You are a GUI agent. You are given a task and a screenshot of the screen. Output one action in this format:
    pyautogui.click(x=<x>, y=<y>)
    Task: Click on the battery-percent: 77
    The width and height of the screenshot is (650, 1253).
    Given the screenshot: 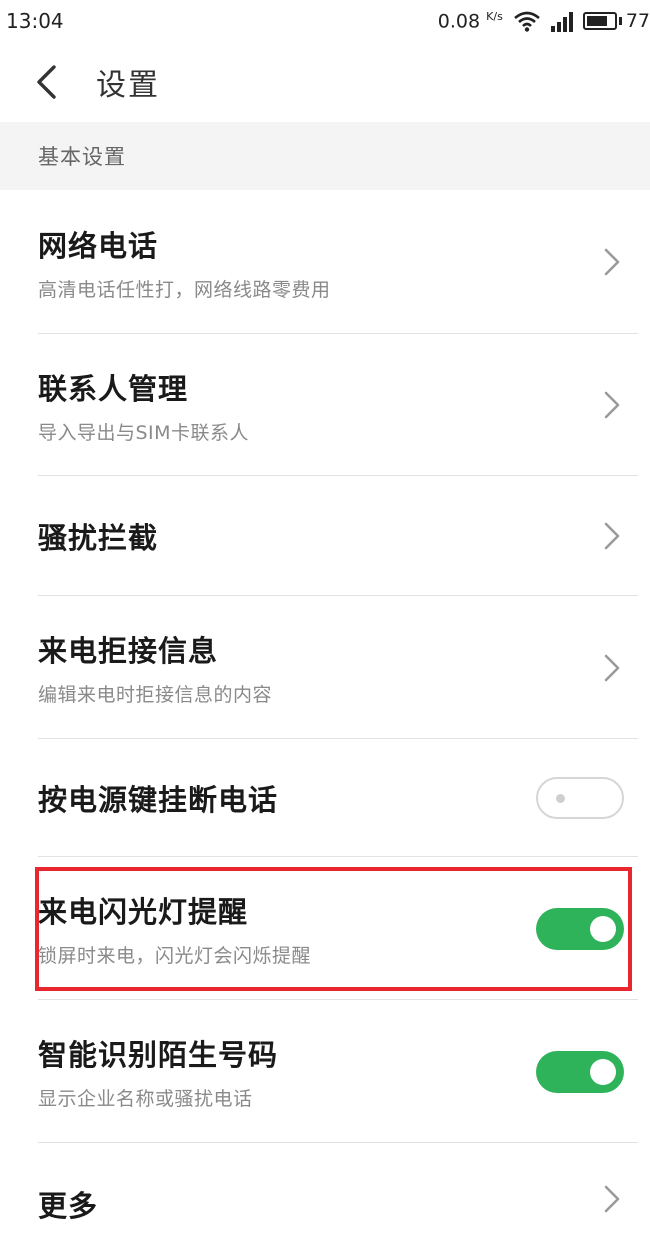 What is the action you would take?
    pyautogui.click(x=637, y=20)
    